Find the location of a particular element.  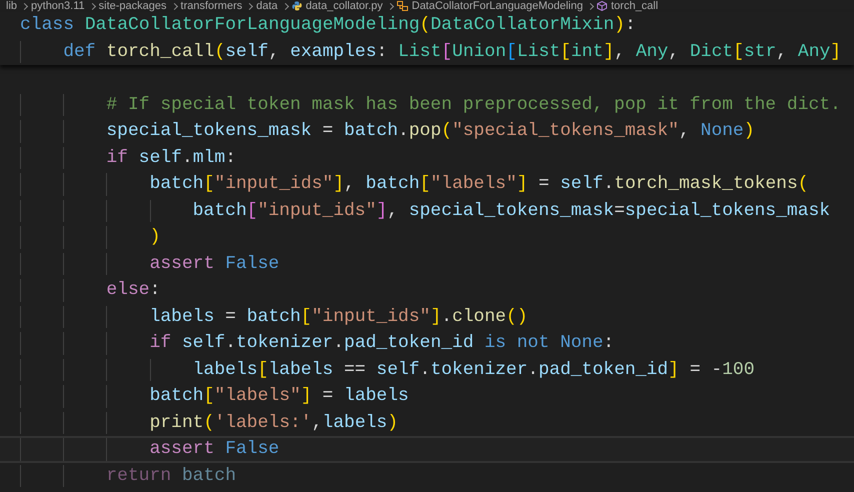

code-line: batch["input_ids"], special_tokens_mask=special_tokens_mask is located at coordinates (511, 211).